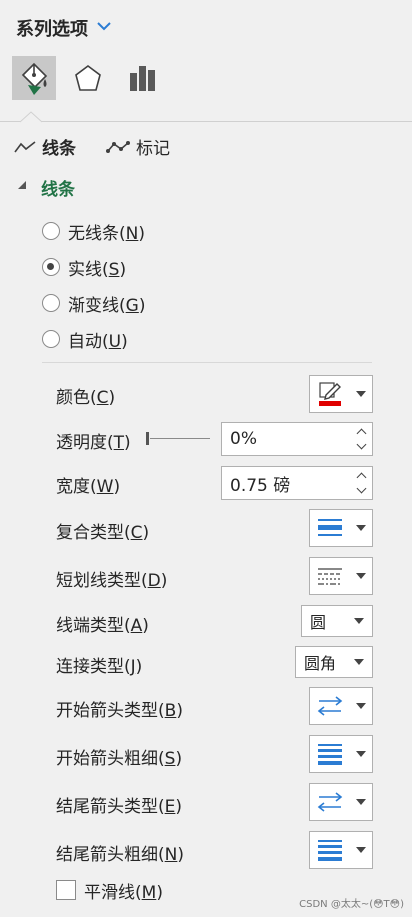 Image resolution: width=412 pixels, height=917 pixels. I want to click on paint-bucket-icon, so click(34, 78).